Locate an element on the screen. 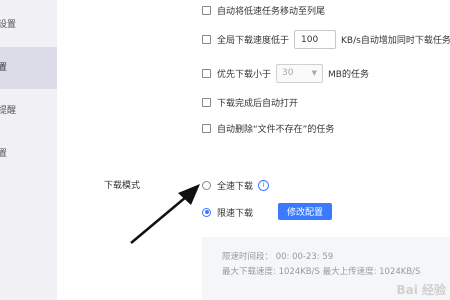  arrow-shaft is located at coordinates (158, 220).